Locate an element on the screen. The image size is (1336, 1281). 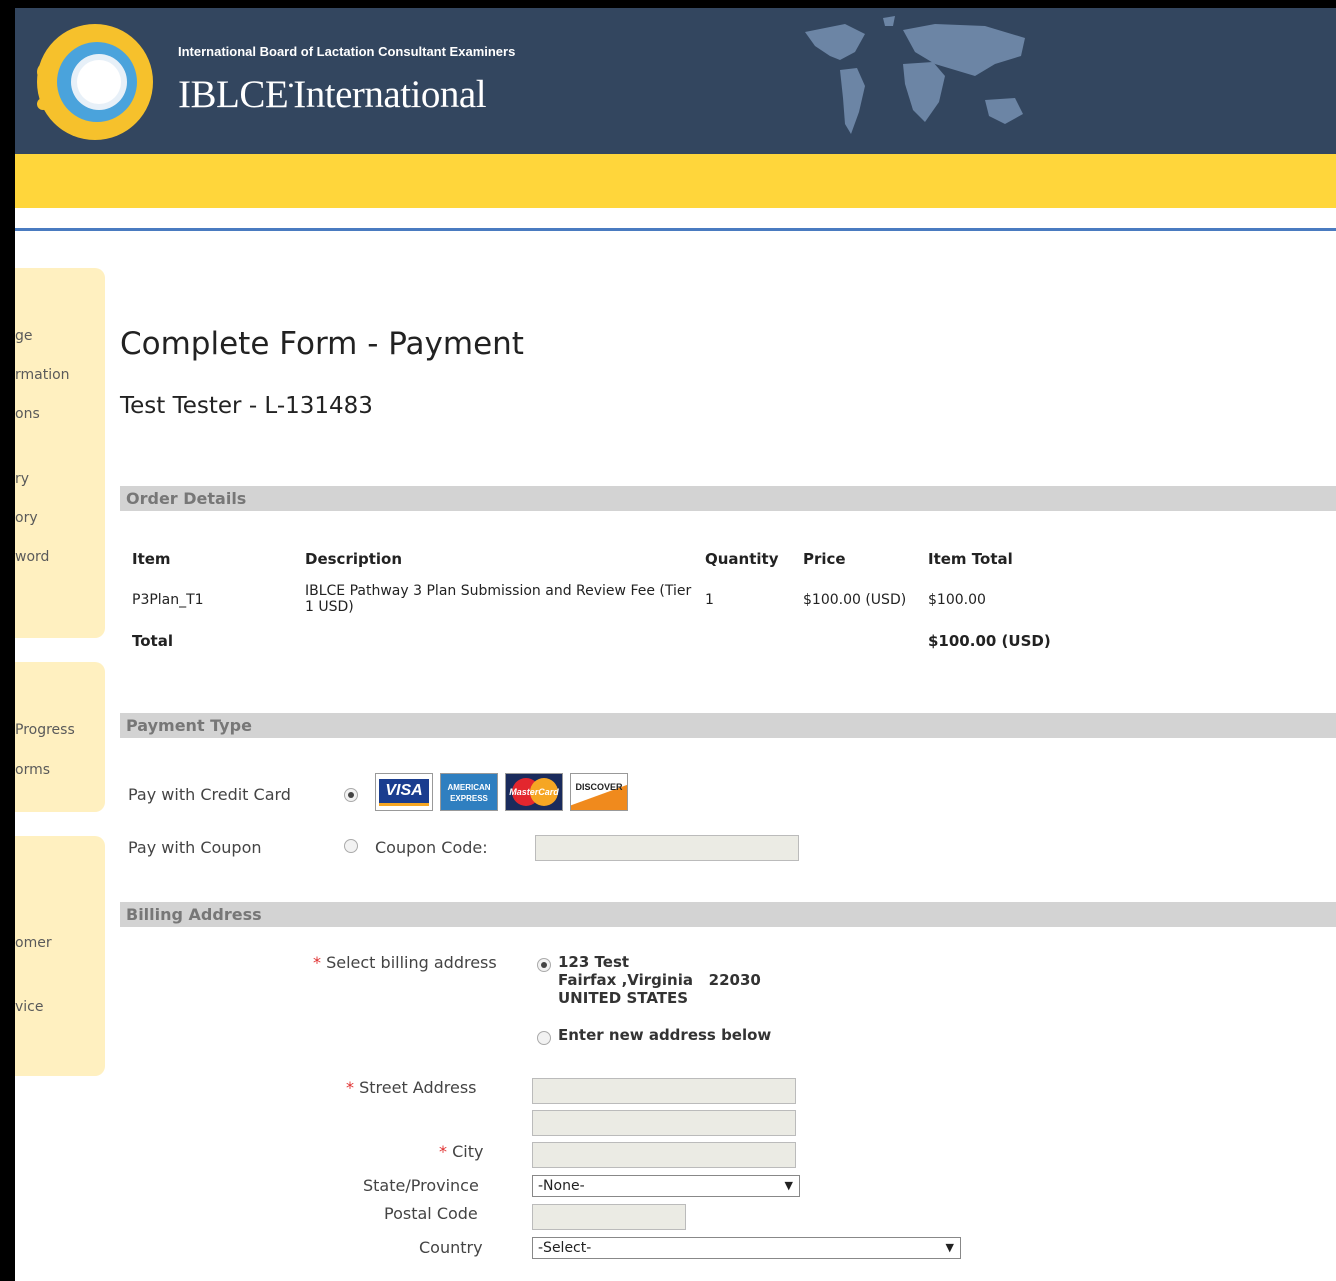
city-input is located at coordinates (664, 1155).